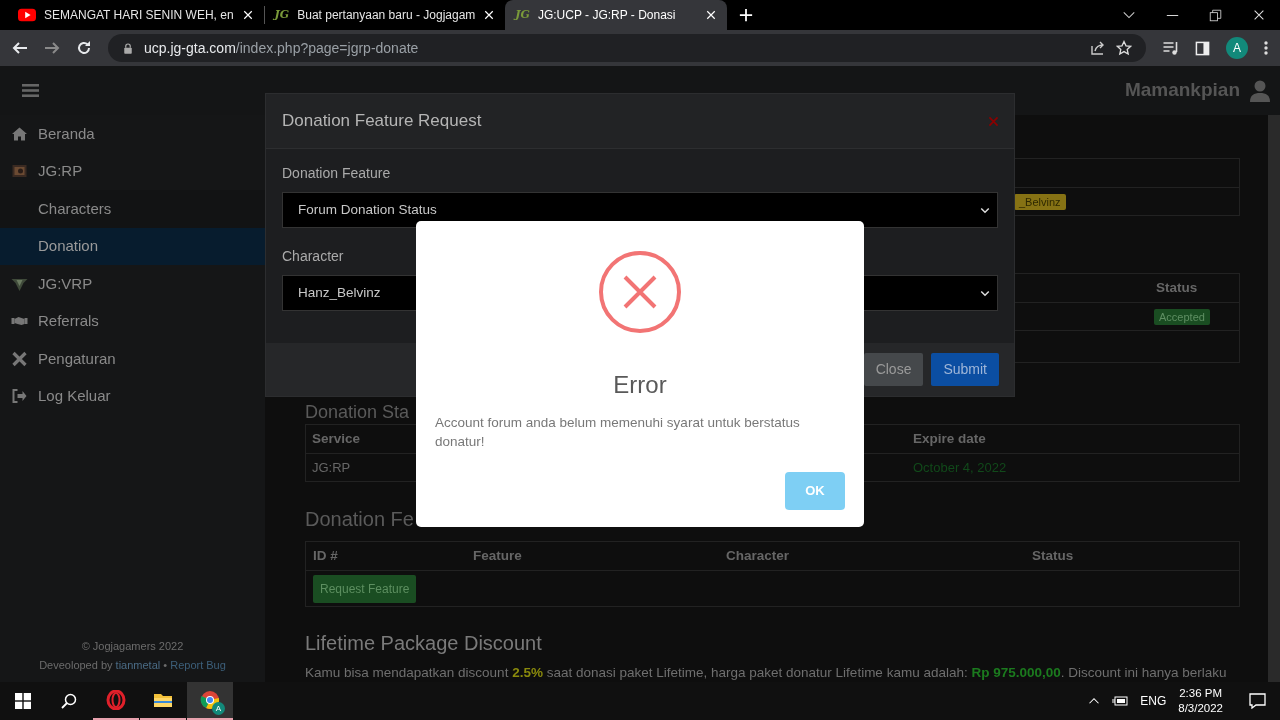 The image size is (1280, 720). I want to click on section-heading: Lifetime Package Discount, so click(424, 643).